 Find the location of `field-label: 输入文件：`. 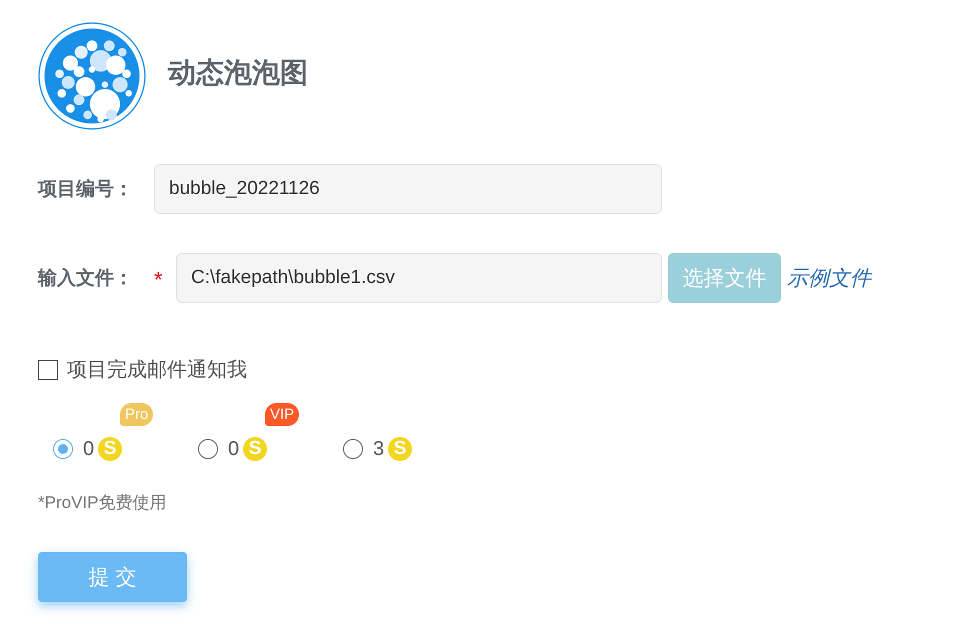

field-label: 输入文件： is located at coordinates (86, 278).